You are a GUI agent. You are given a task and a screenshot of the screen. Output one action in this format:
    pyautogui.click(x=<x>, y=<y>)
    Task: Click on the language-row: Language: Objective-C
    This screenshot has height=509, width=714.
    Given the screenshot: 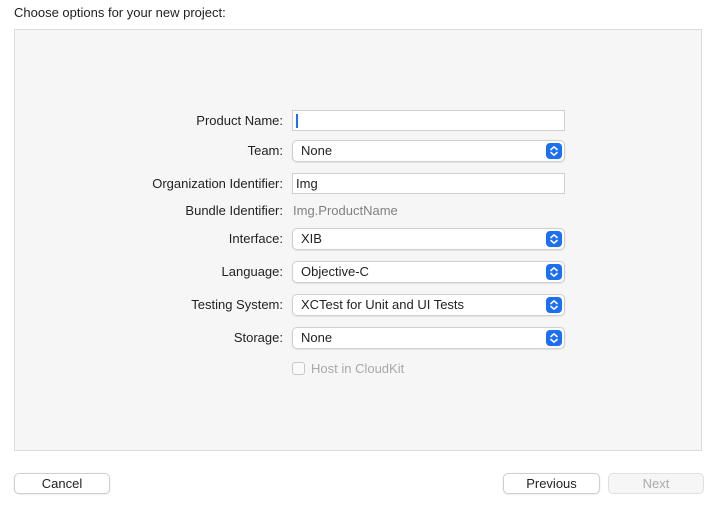 What is the action you would take?
    pyautogui.click(x=359, y=272)
    